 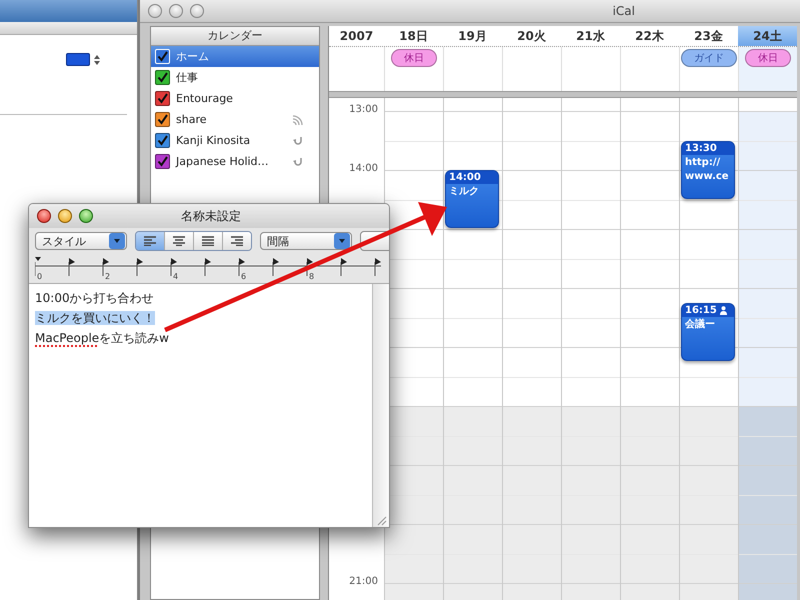 I want to click on scroll-bar, so click(x=380, y=405).